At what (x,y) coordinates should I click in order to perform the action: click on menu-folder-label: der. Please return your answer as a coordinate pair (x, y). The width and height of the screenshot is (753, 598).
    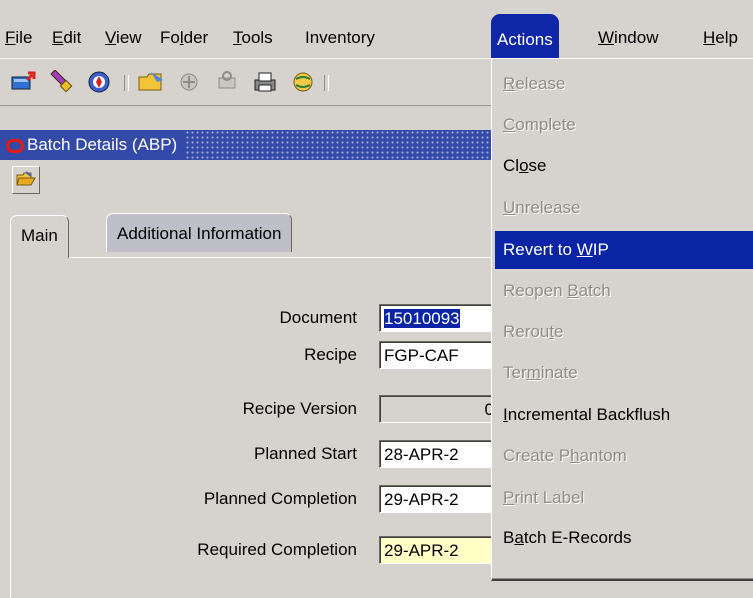
    Looking at the image, I should click on (196, 37).